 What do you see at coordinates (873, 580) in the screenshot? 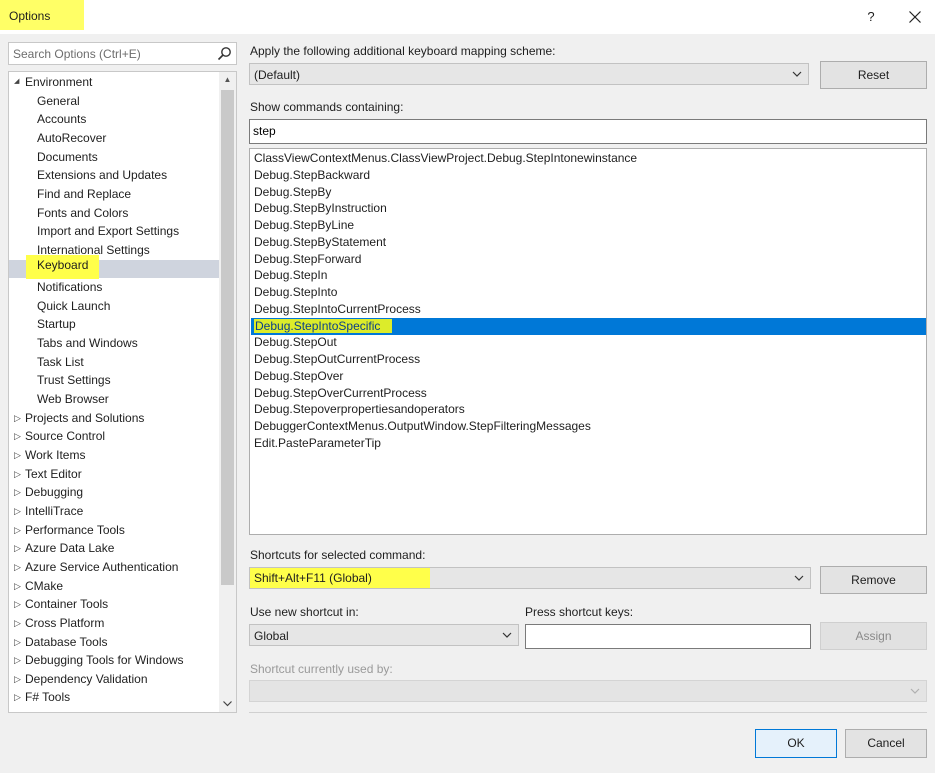
I see `remove-button: Remove` at bounding box center [873, 580].